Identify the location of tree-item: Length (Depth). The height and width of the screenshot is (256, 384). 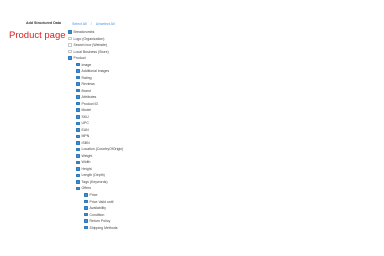
(90, 175).